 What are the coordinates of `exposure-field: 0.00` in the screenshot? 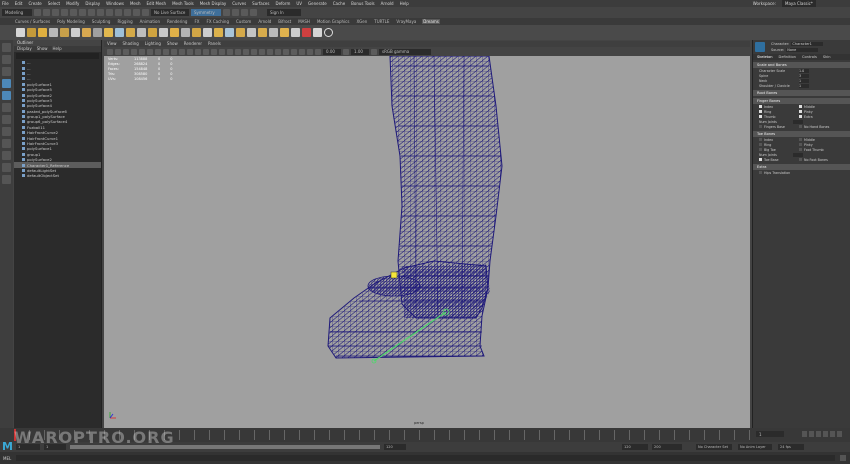 It's located at (332, 51).